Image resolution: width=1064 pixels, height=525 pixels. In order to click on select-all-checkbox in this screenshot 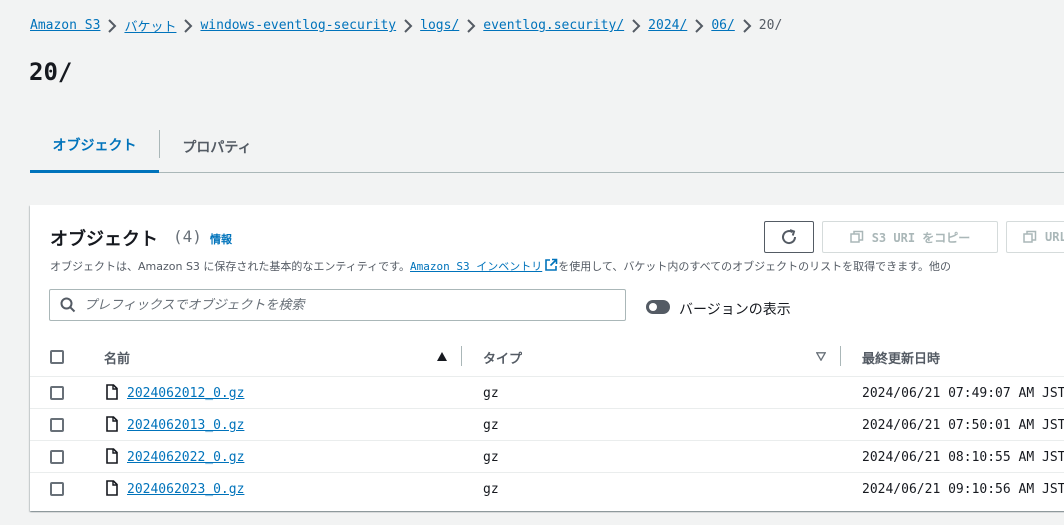, I will do `click(57, 357)`.